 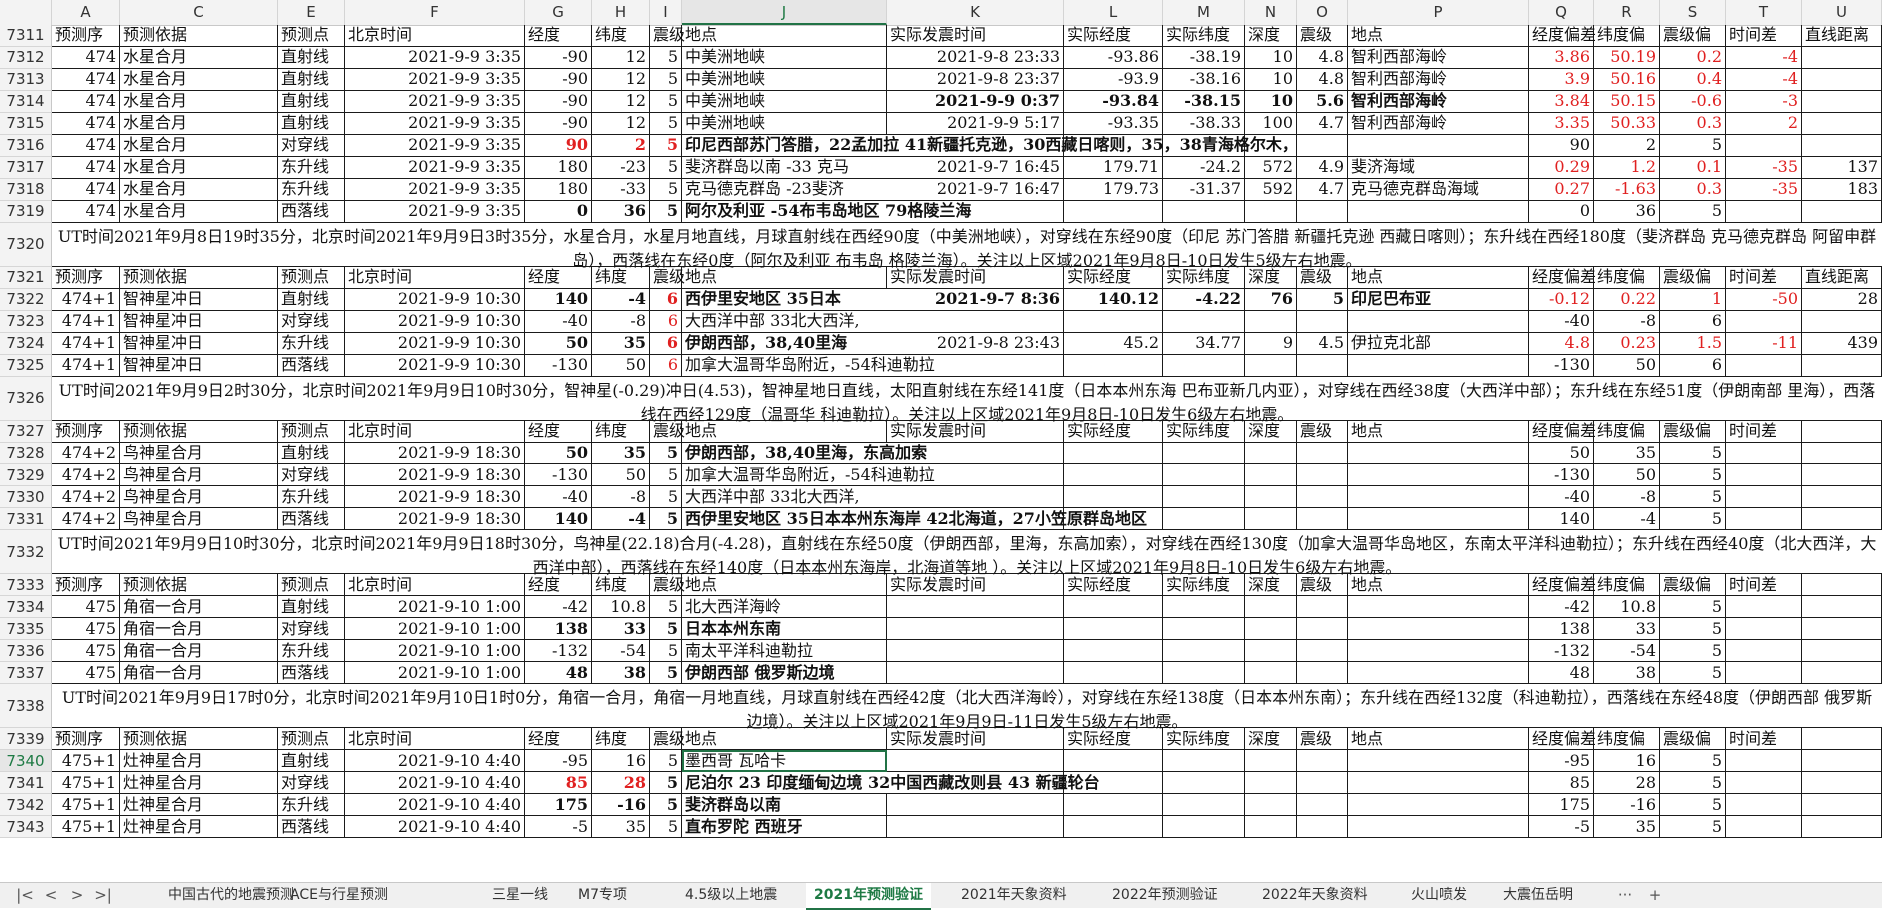 I want to click on cell-s: 0.3, so click(x=1693, y=189).